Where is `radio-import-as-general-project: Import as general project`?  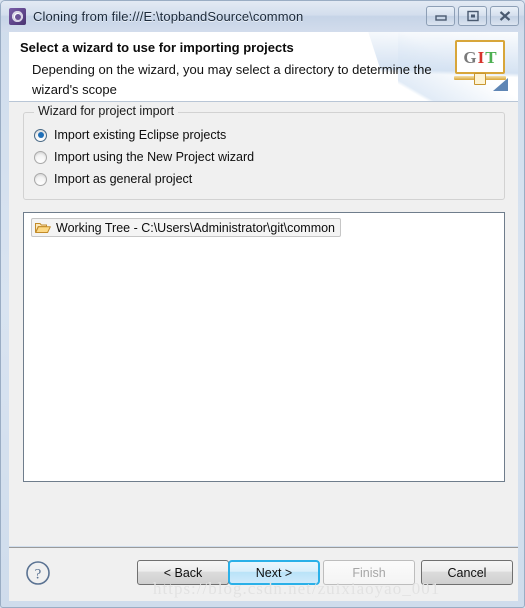
radio-import-as-general-project: Import as general project is located at coordinates (113, 179).